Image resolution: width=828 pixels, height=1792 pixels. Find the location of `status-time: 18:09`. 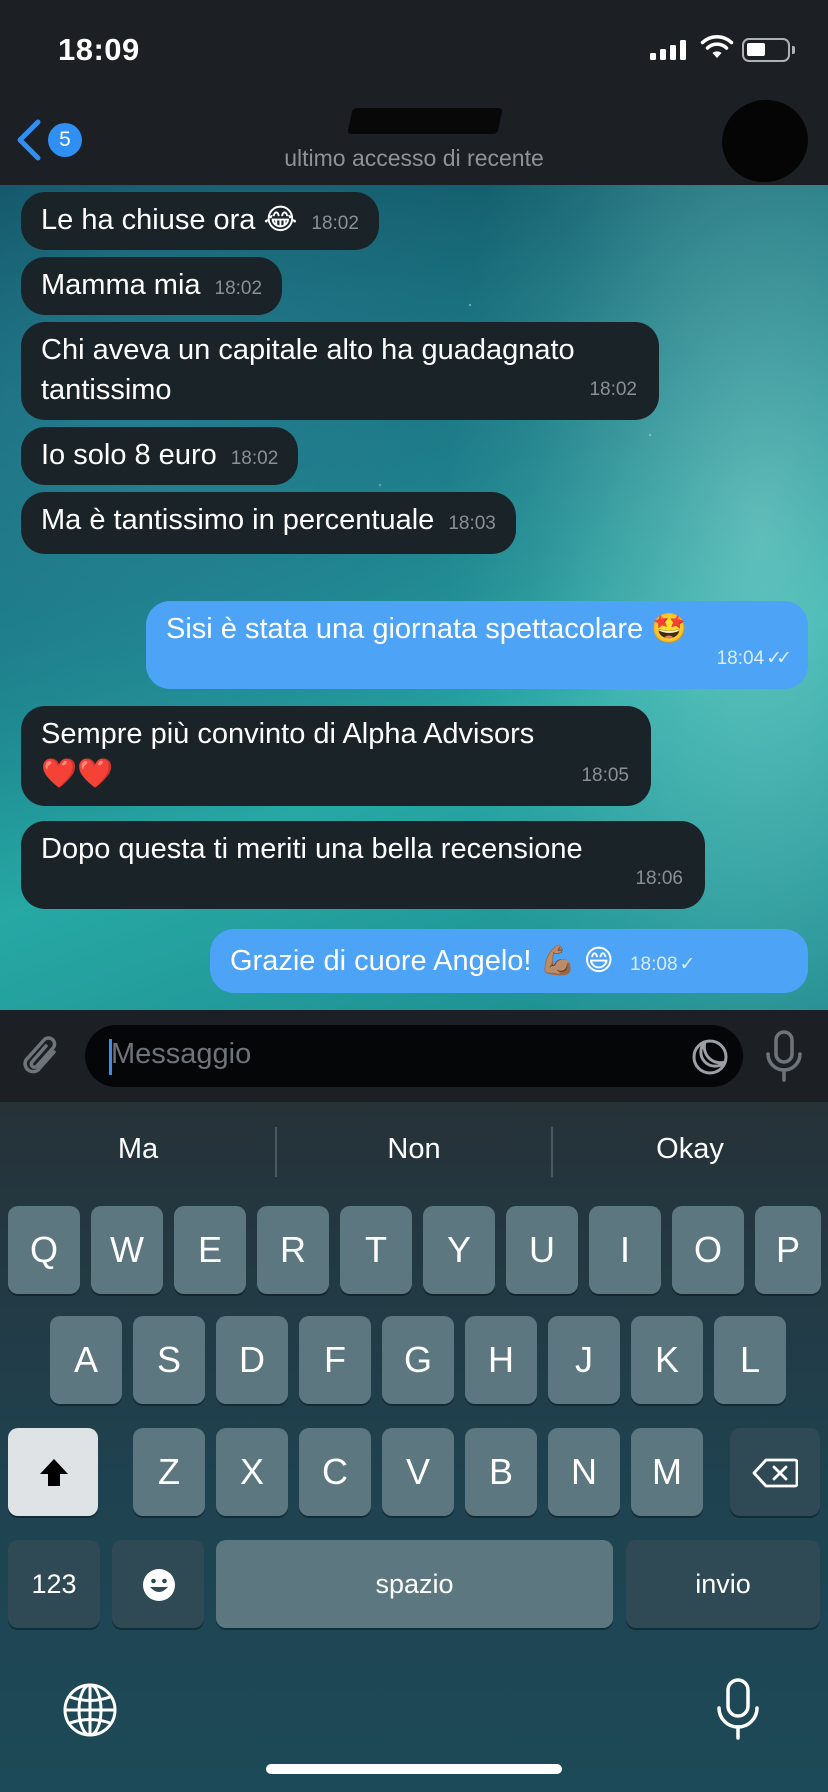

status-time: 18:09 is located at coordinates (99, 49).